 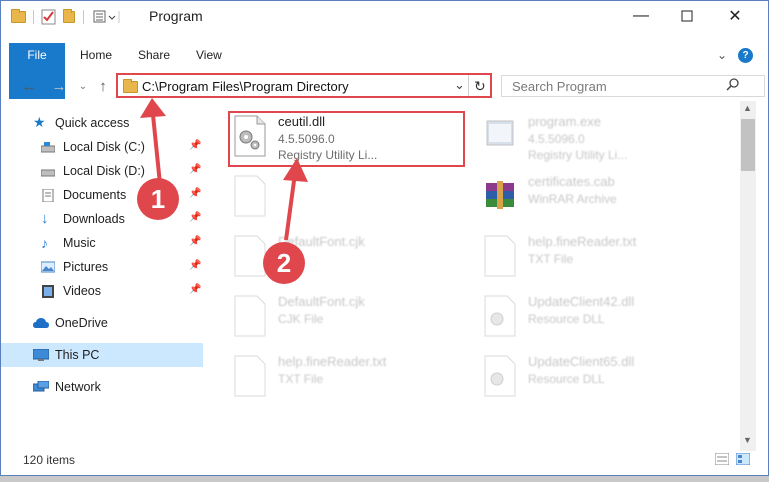 What do you see at coordinates (158, 199) in the screenshot?
I see `step-marker-1: 1` at bounding box center [158, 199].